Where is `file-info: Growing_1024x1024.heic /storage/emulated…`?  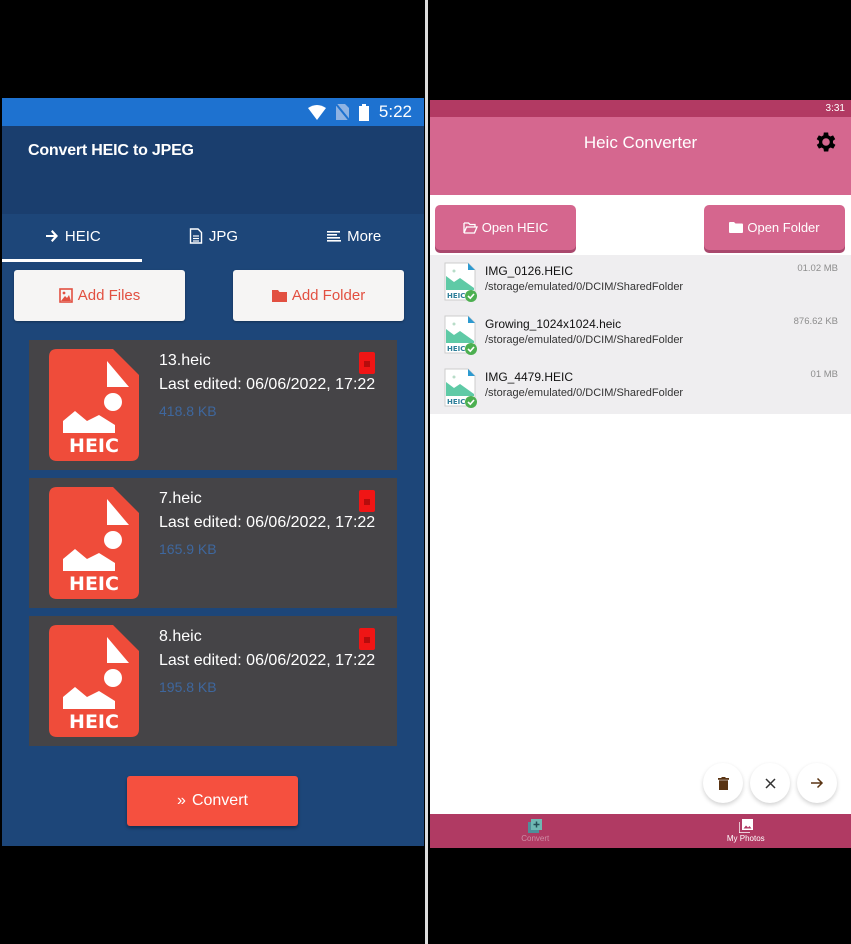 file-info: Growing_1024x1024.heic /storage/emulated… is located at coordinates (584, 338).